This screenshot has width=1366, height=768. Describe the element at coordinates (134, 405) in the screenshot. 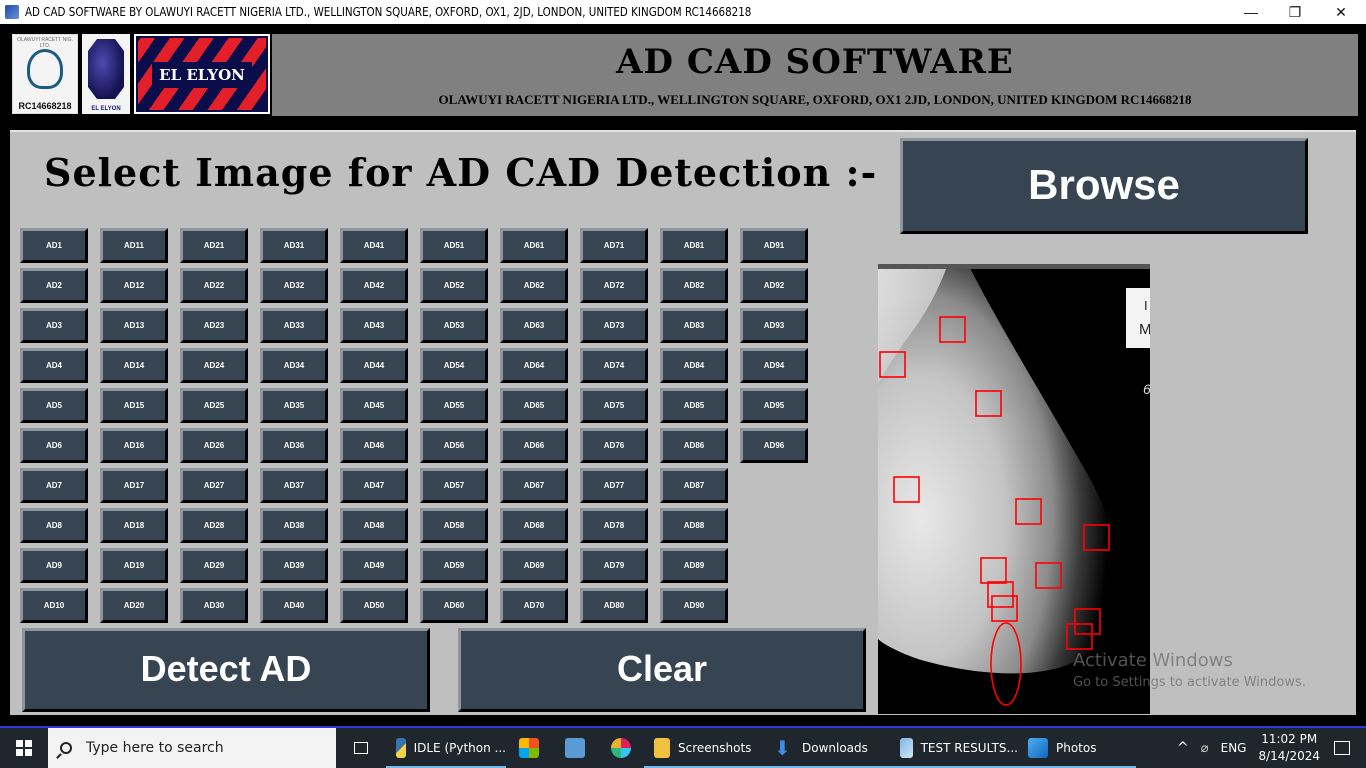

I see `image-button-ad15: AD15` at that location.